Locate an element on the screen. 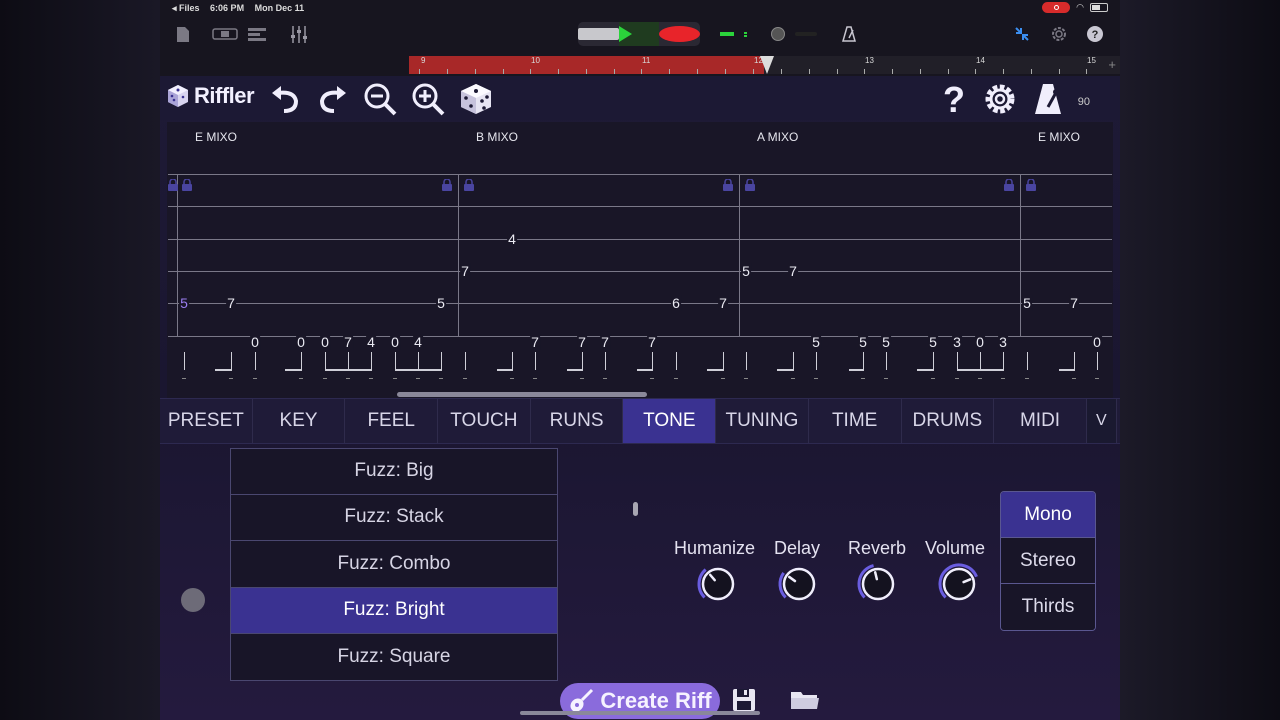 This screenshot has width=1280, height=720. tab-tuning: TUNING is located at coordinates (762, 421).